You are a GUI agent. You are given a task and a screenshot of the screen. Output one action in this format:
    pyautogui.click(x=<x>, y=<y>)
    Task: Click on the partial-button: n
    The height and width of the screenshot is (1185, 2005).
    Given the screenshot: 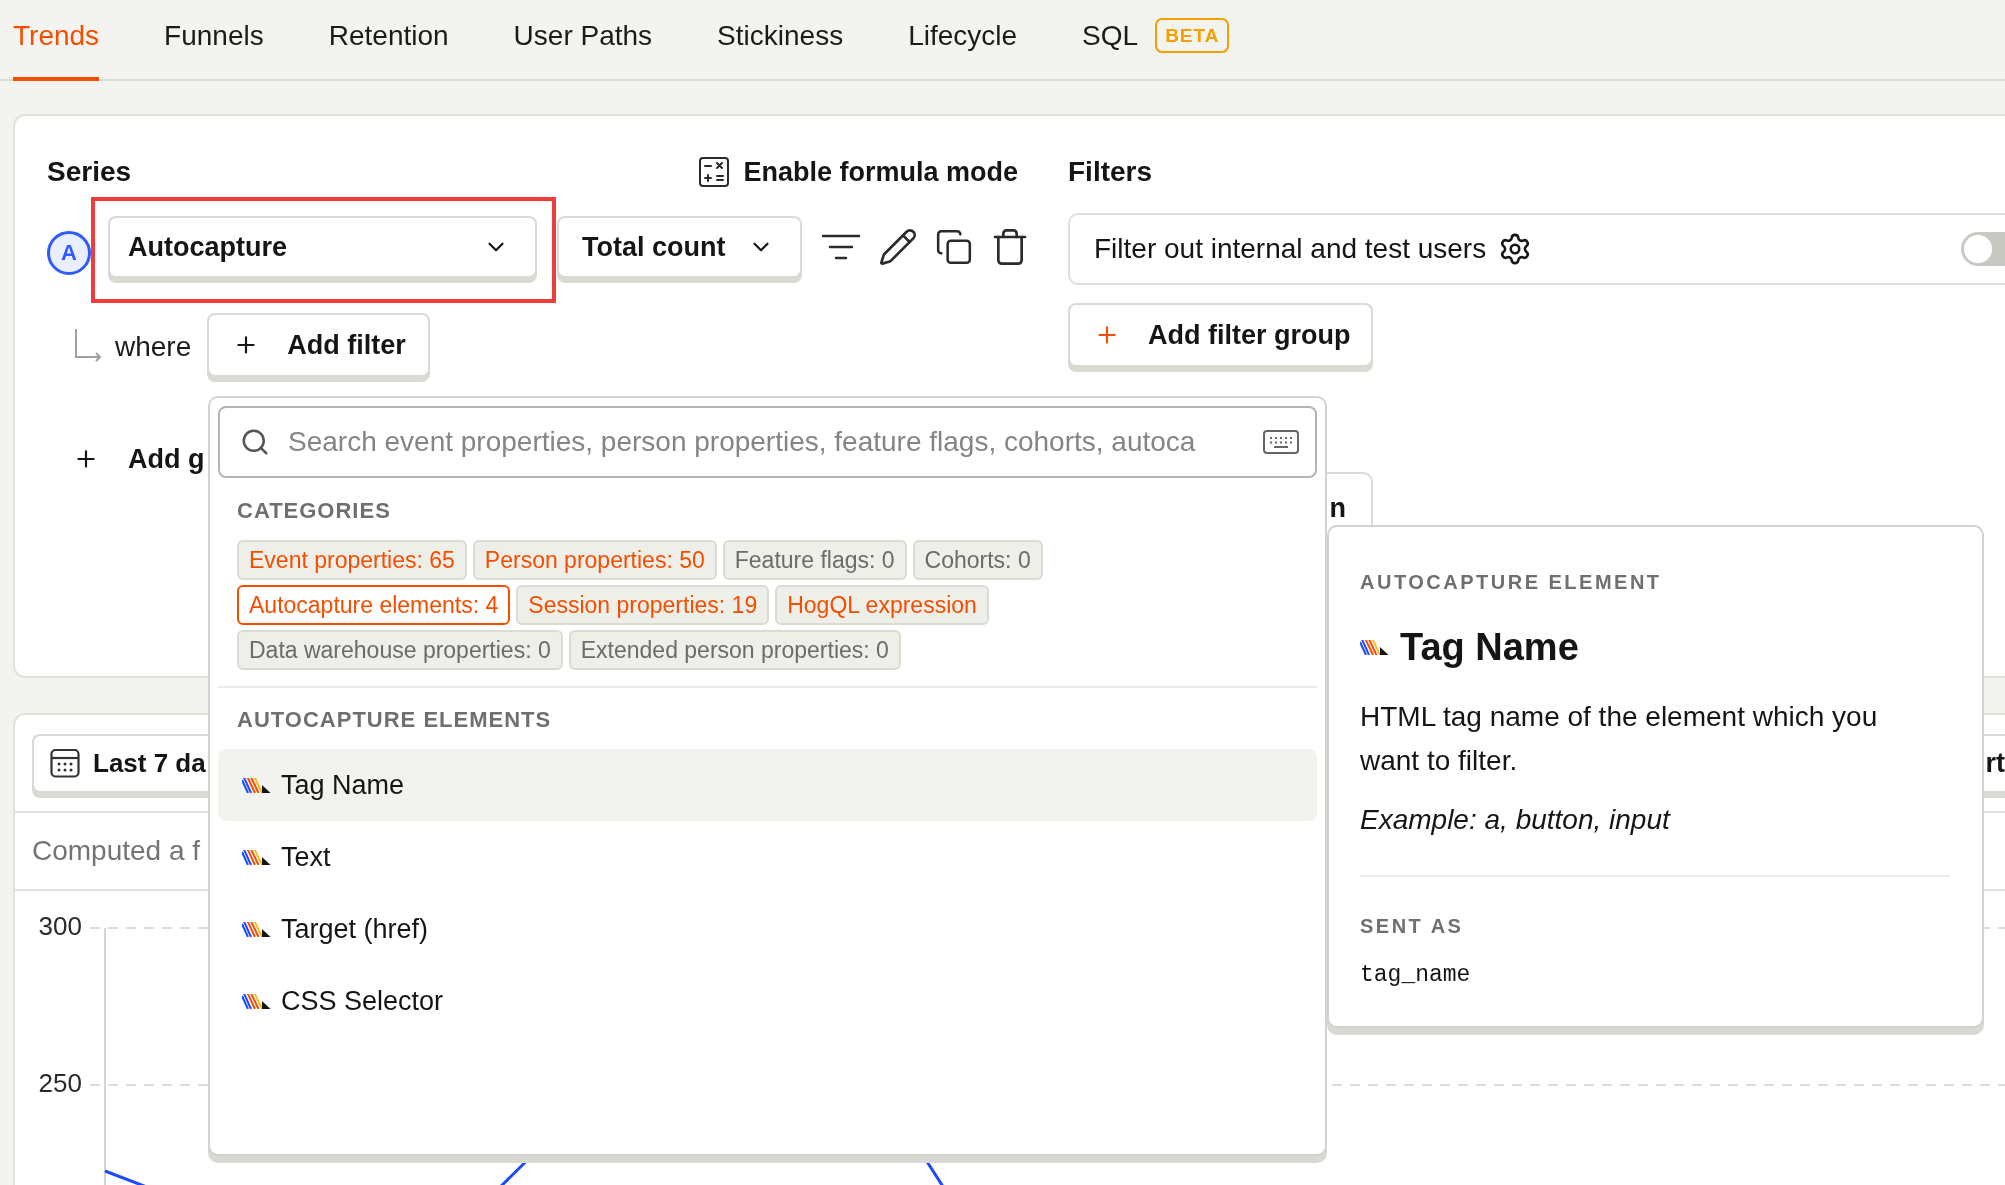 What is the action you would take?
    pyautogui.click(x=1349, y=498)
    